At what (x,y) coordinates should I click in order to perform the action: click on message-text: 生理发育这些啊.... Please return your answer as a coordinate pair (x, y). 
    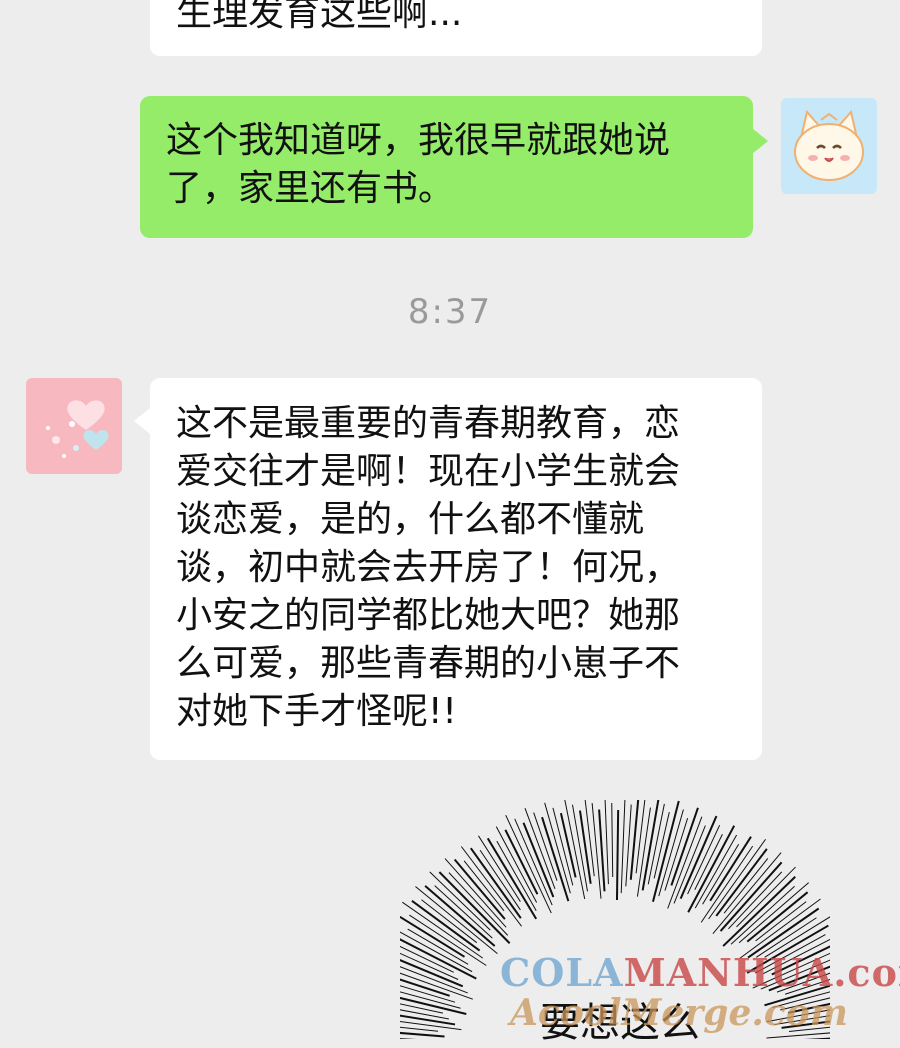
    Looking at the image, I should click on (319, 17).